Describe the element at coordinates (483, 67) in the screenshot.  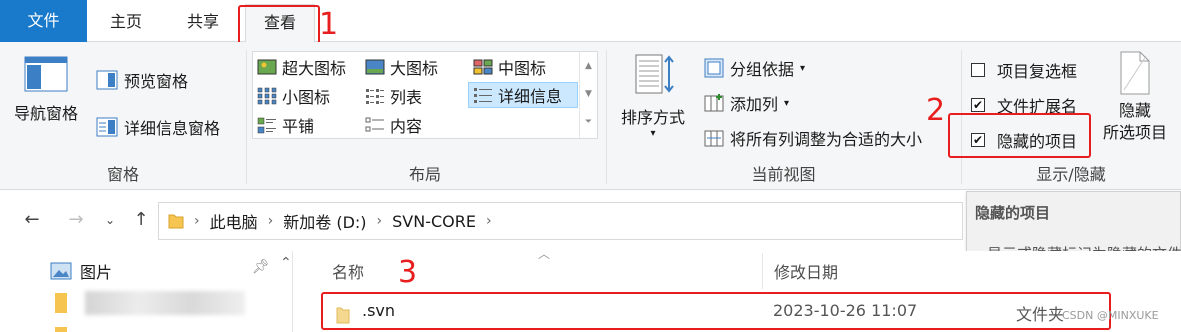
I see `medium-icons-icon` at that location.